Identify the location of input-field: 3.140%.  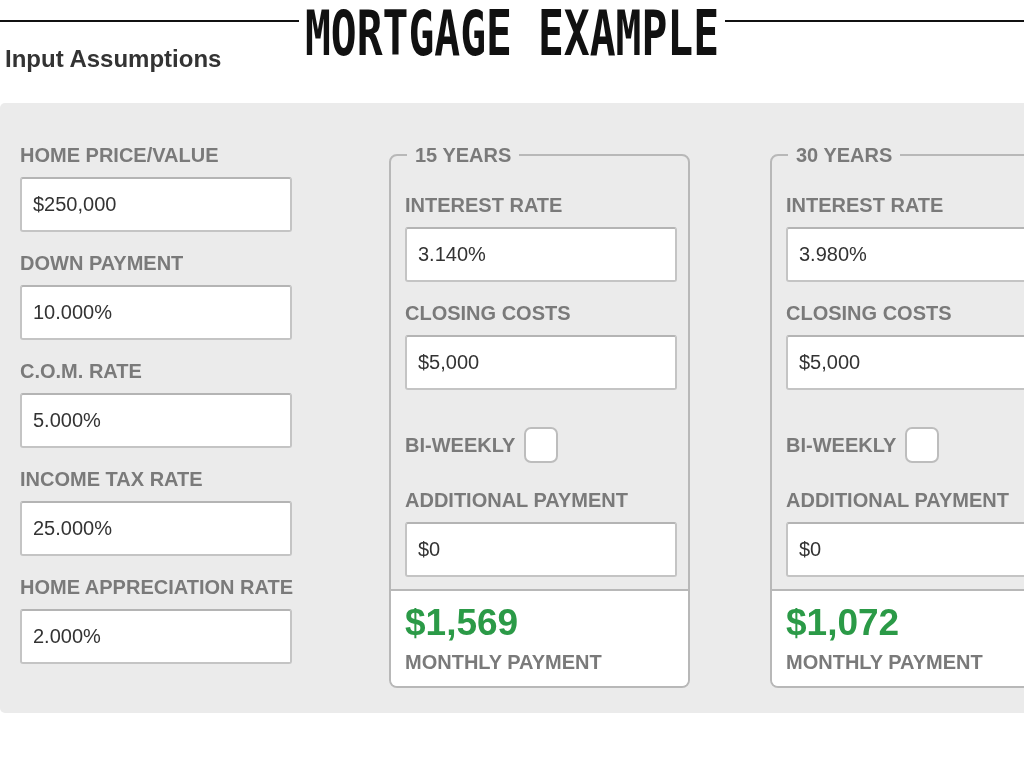
(541, 254).